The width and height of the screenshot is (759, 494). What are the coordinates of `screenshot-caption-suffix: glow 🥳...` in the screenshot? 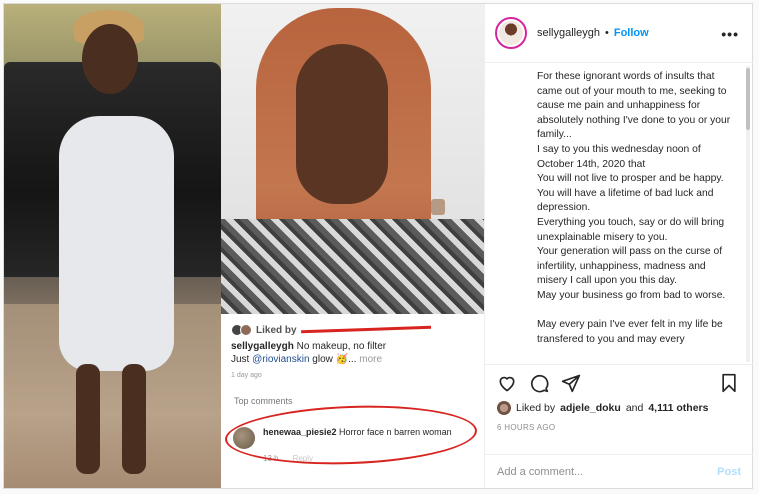 It's located at (333, 359).